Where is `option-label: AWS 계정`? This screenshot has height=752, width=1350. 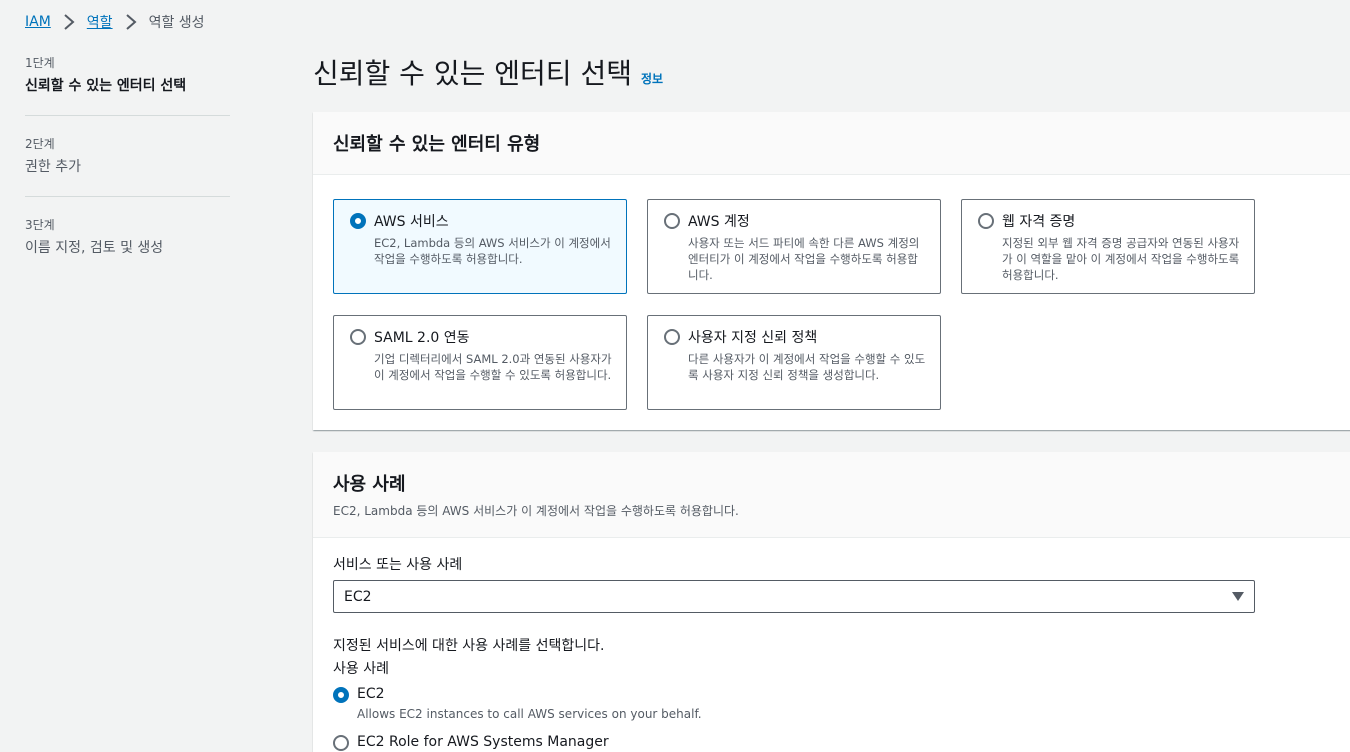
option-label: AWS 계정 is located at coordinates (719, 222).